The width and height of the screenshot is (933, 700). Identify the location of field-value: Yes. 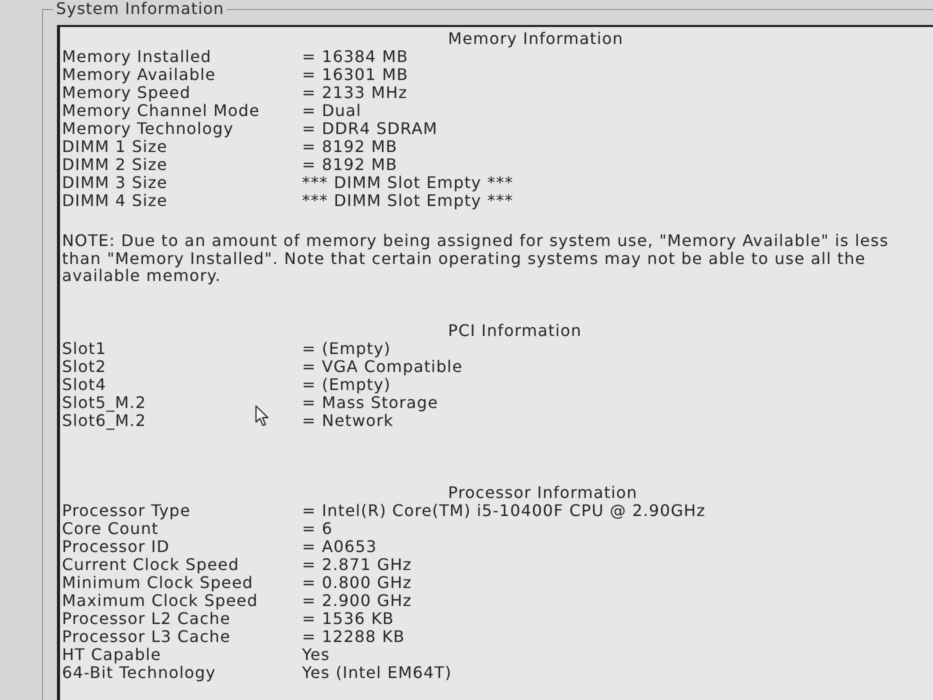
(316, 655).